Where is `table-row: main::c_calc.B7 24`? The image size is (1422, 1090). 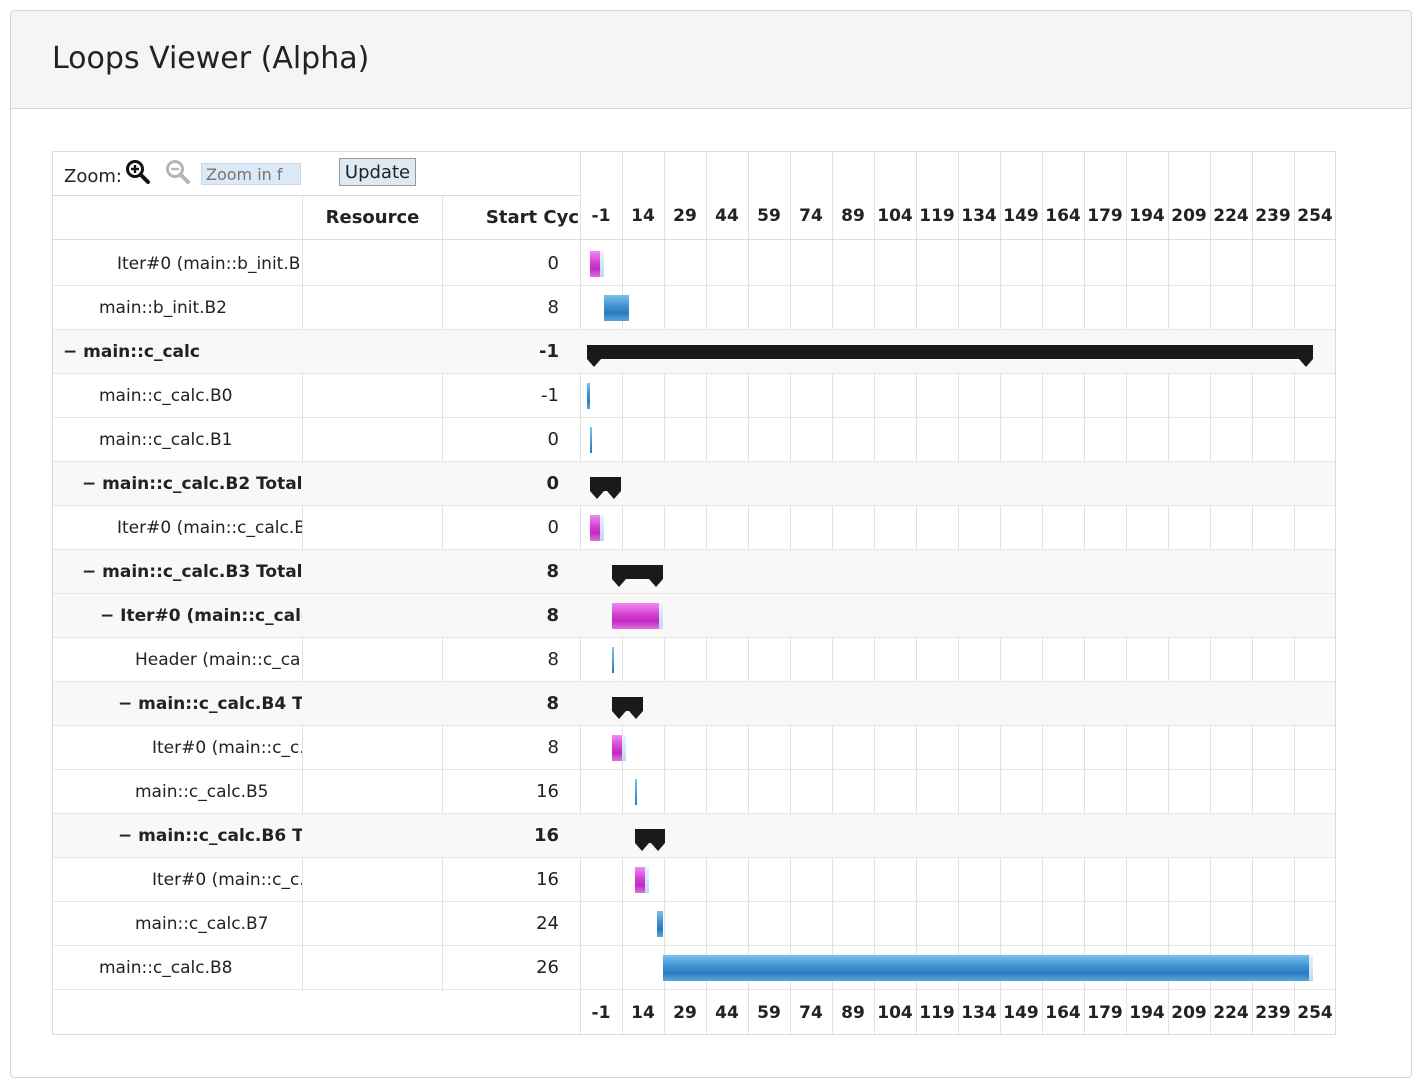 table-row: main::c_calc.B7 24 is located at coordinates (694, 924).